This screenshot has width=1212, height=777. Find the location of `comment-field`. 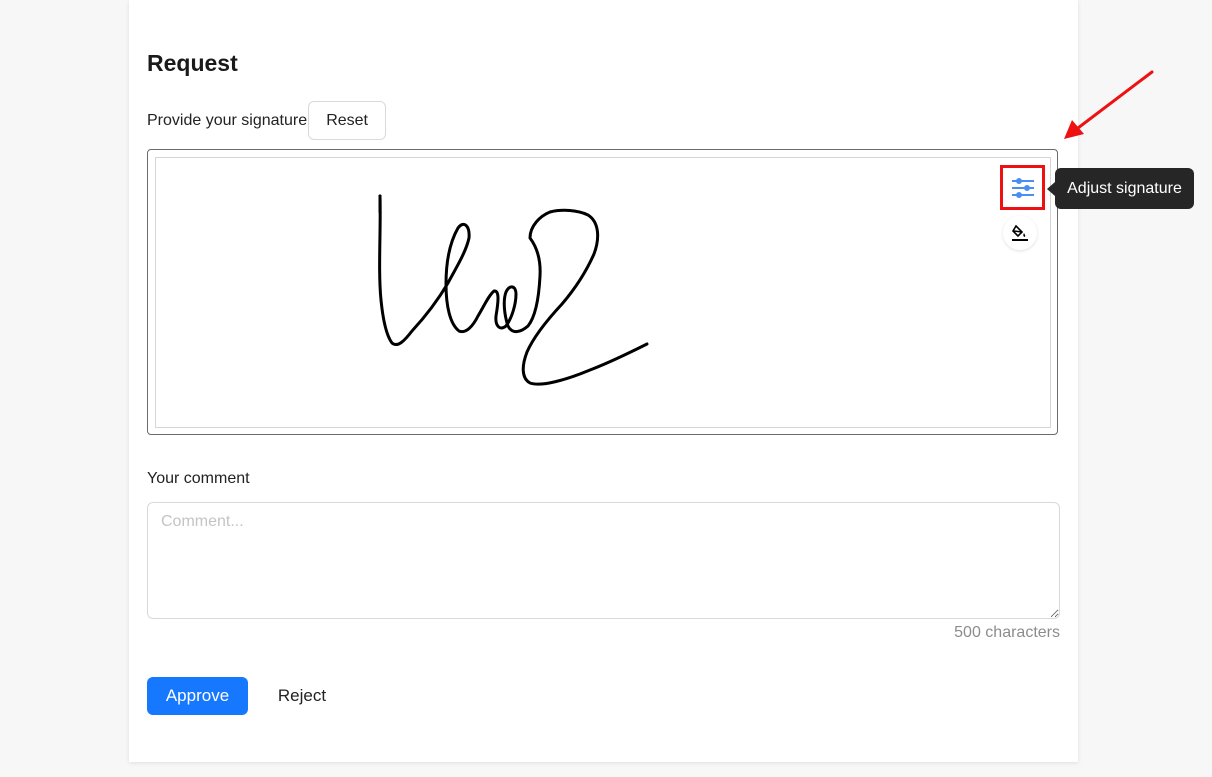

comment-field is located at coordinates (603, 560).